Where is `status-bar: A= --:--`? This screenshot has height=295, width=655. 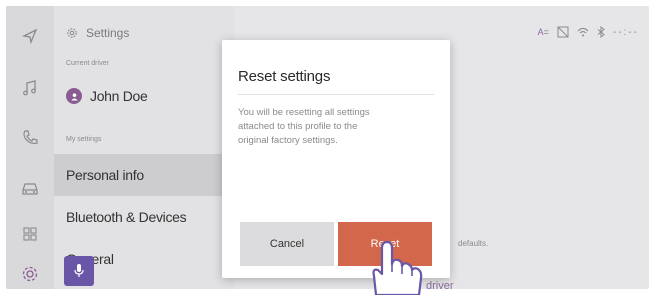 status-bar: A= --:-- is located at coordinates (588, 32).